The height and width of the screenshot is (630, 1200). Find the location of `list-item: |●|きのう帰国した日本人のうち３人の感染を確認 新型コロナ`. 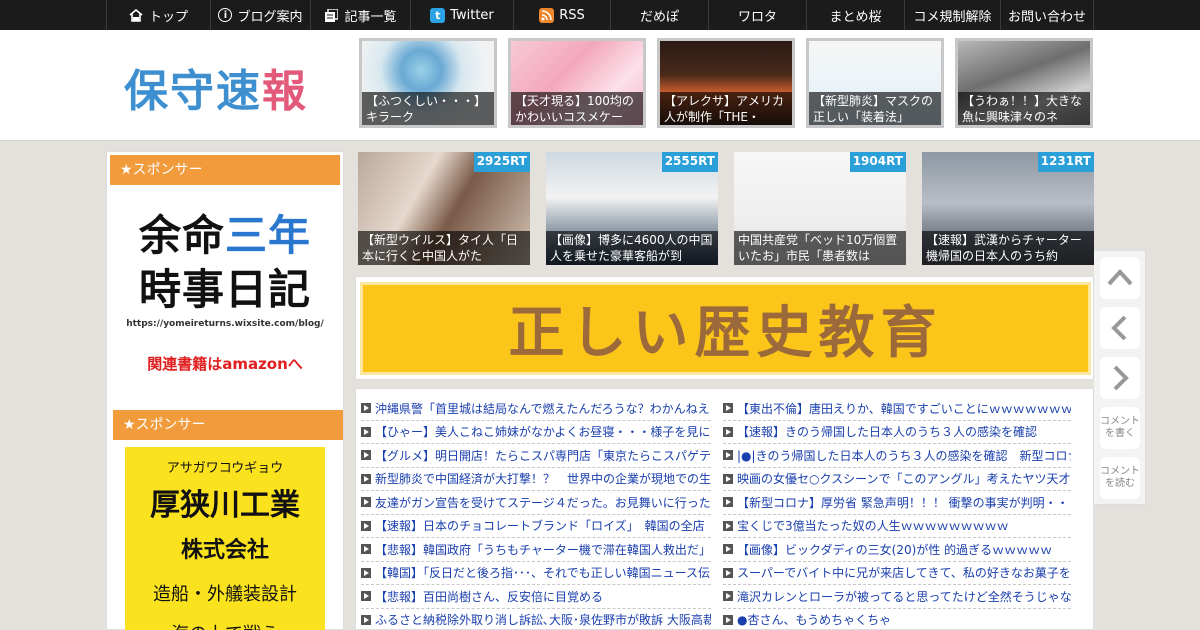

list-item: |●|きのう帰国した日本人のうち３人の感染を確認 新型コロナ is located at coordinates (897, 456).